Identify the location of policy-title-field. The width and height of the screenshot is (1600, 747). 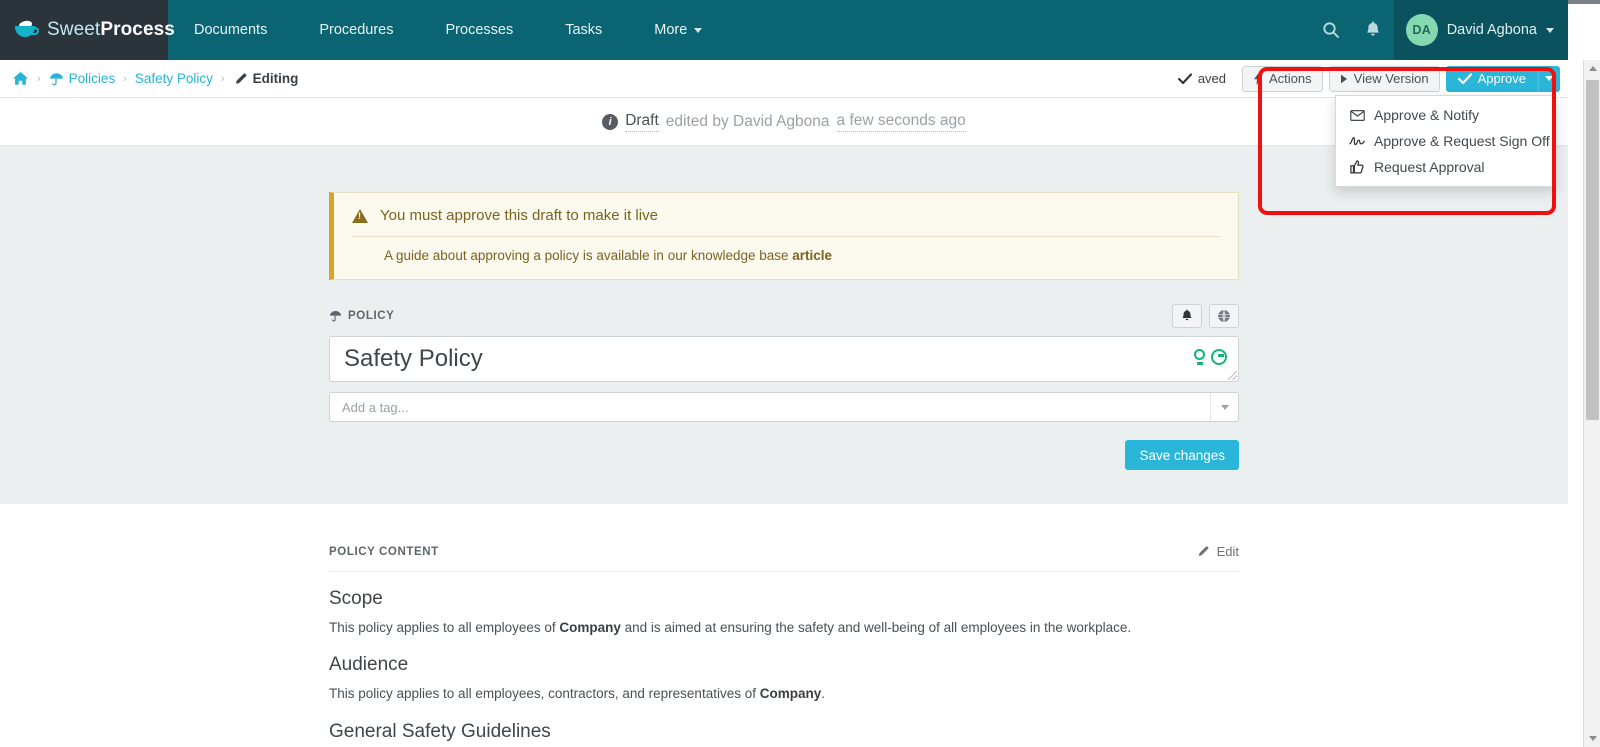
(784, 359).